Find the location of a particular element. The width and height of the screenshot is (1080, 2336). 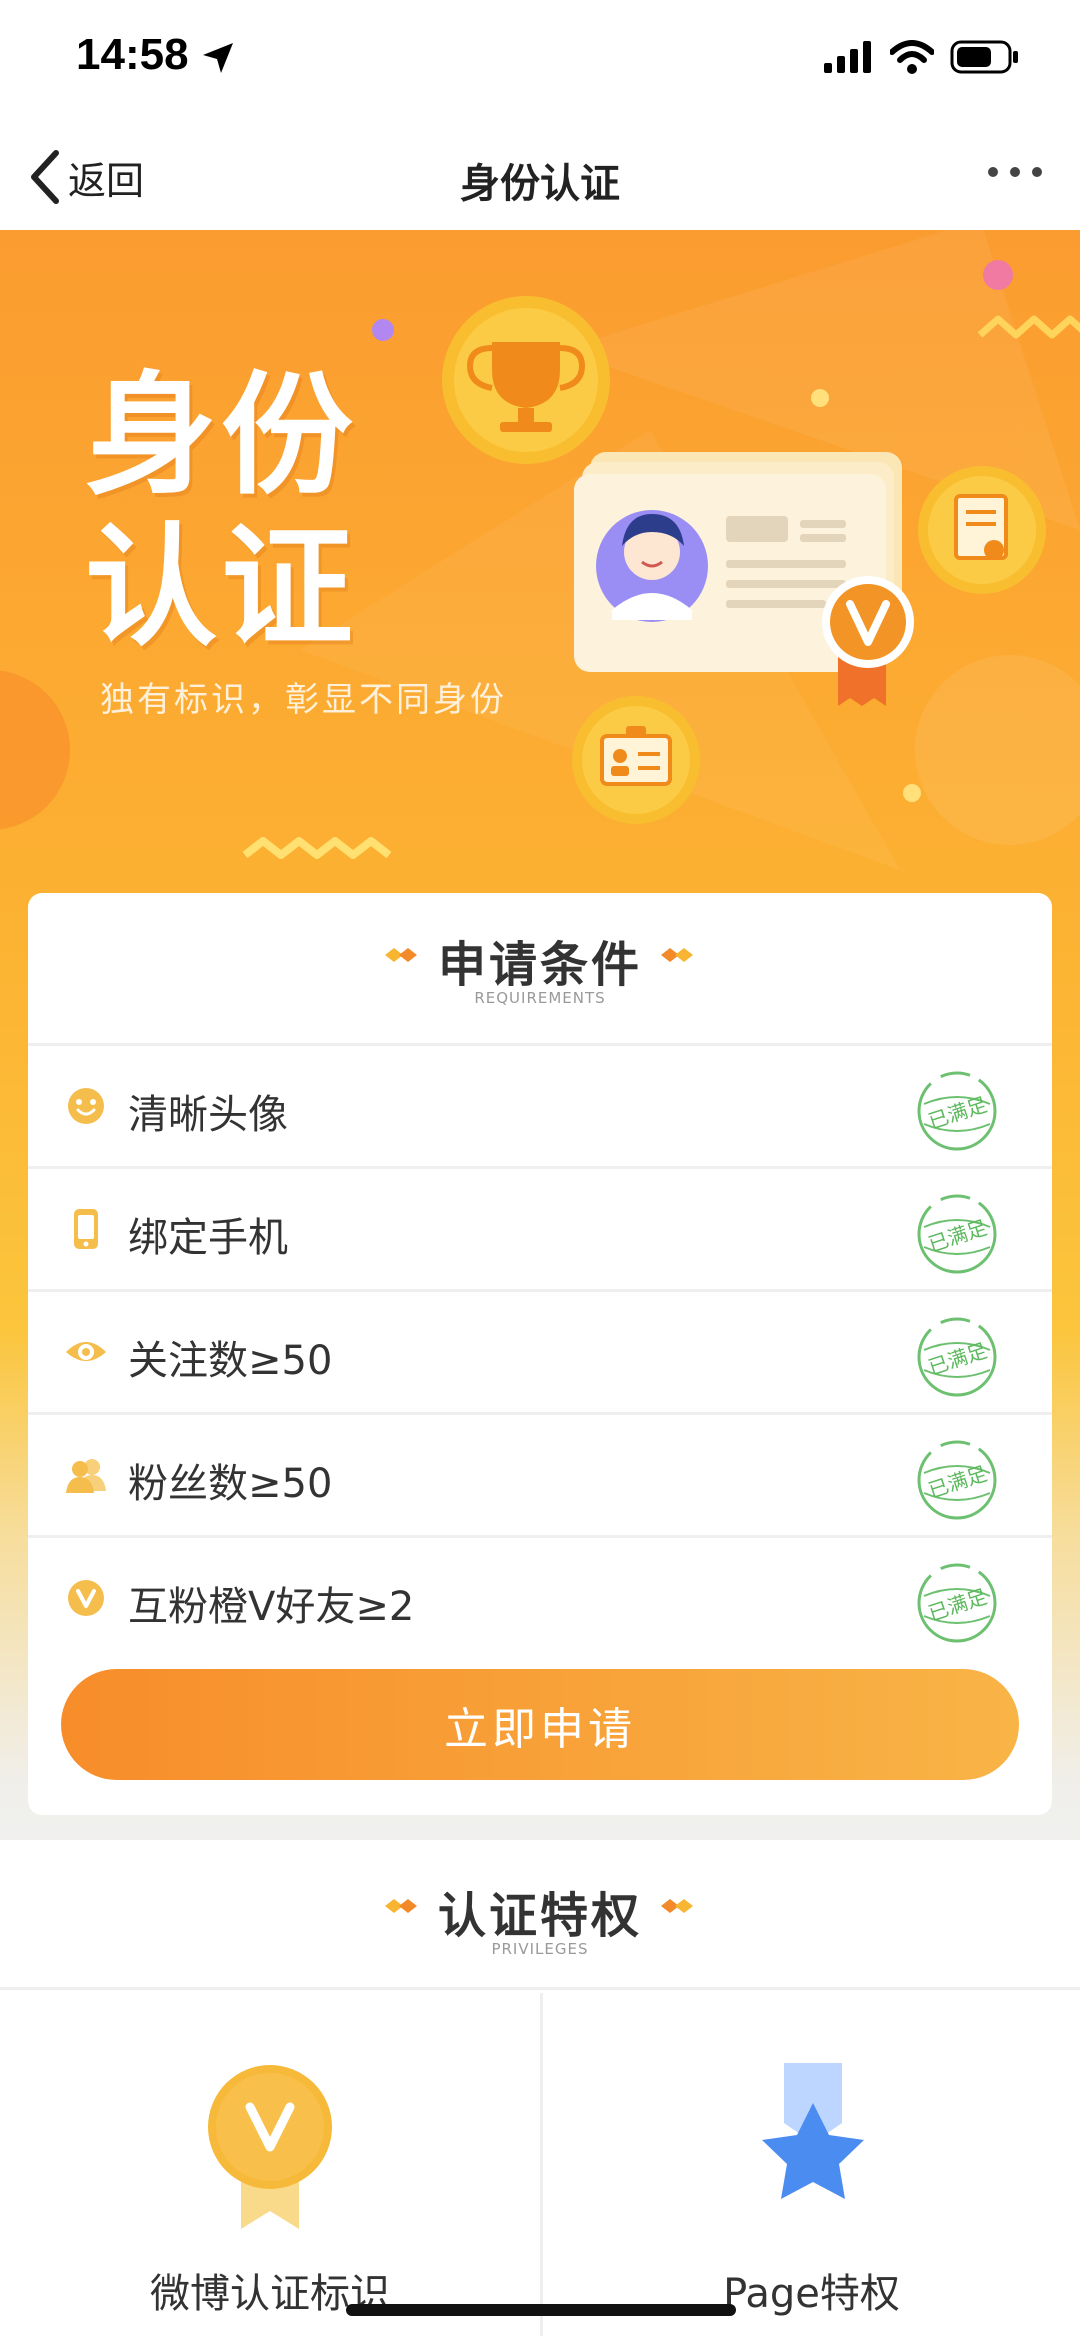

privilege-item-page: Page特权 is located at coordinates (810, 2164).